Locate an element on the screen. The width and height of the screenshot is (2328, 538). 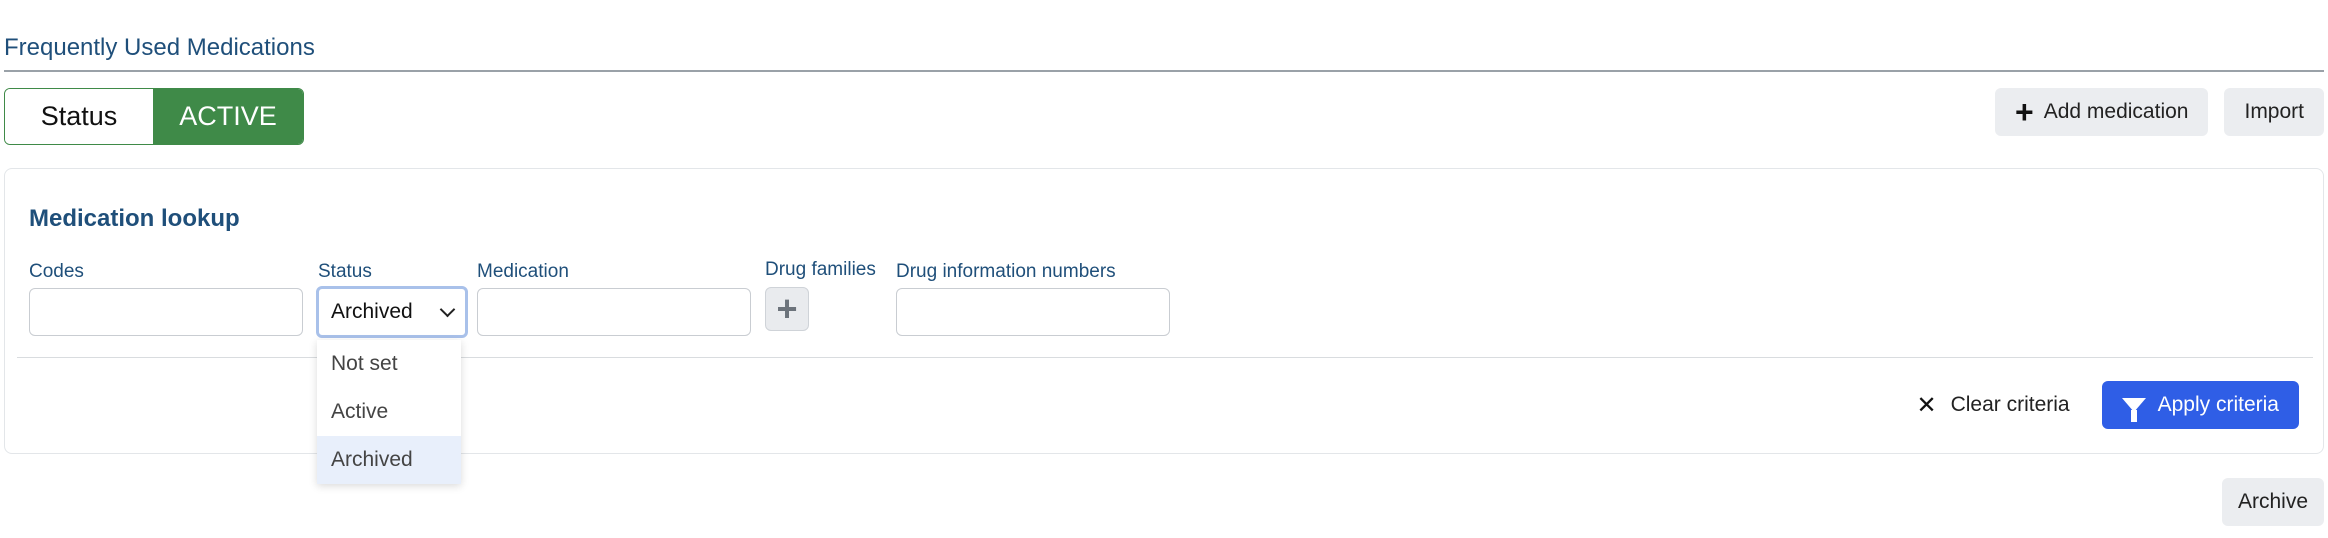
close-icon: ✕ is located at coordinates (1926, 405).